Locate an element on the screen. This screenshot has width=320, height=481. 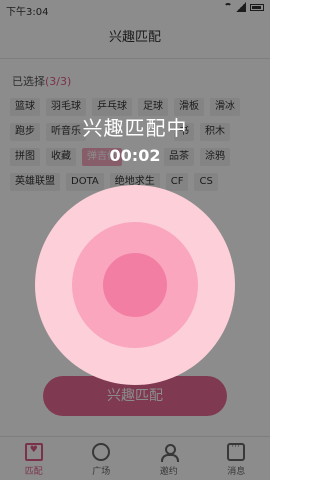
ripple-inner is located at coordinates (135, 285).